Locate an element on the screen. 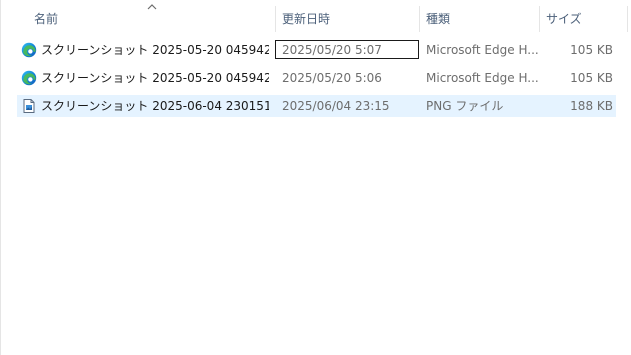 Image resolution: width=631 pixels, height=355 pixels. column-header-size: サイズ is located at coordinates (586, 19).